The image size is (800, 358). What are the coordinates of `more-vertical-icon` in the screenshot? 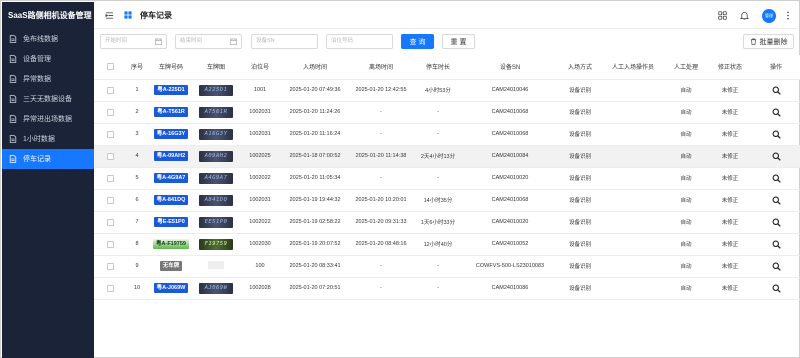 It's located at (788, 15).